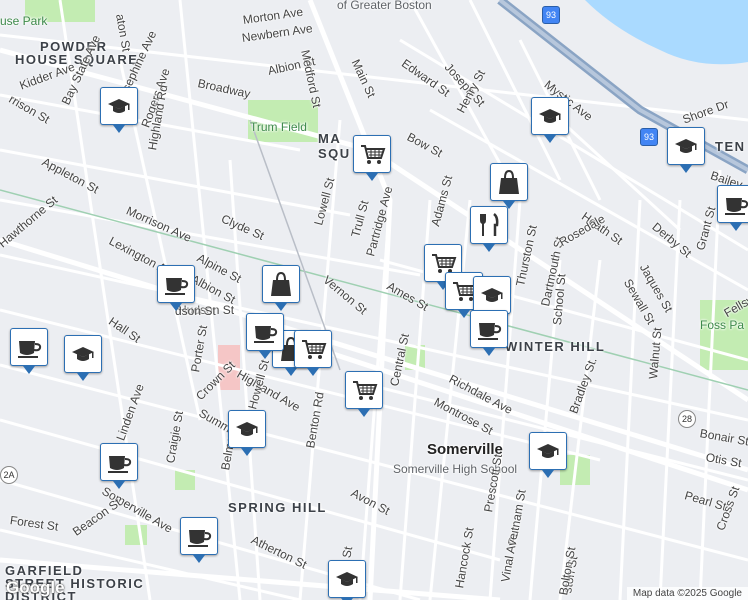  What do you see at coordinates (35, 587) in the screenshot?
I see `google-logo: Google` at bounding box center [35, 587].